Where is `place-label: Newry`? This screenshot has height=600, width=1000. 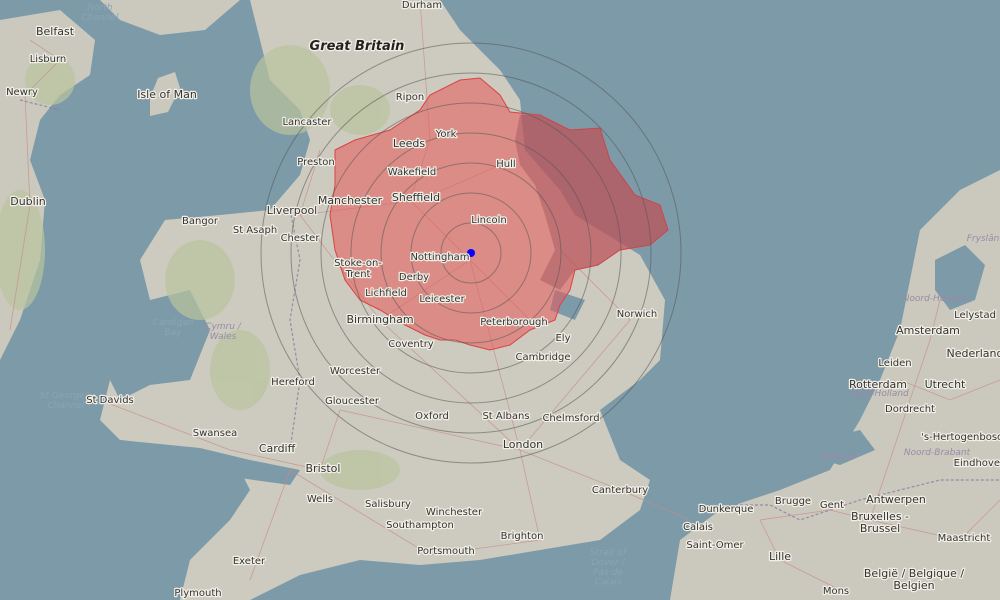 place-label: Newry is located at coordinates (22, 92).